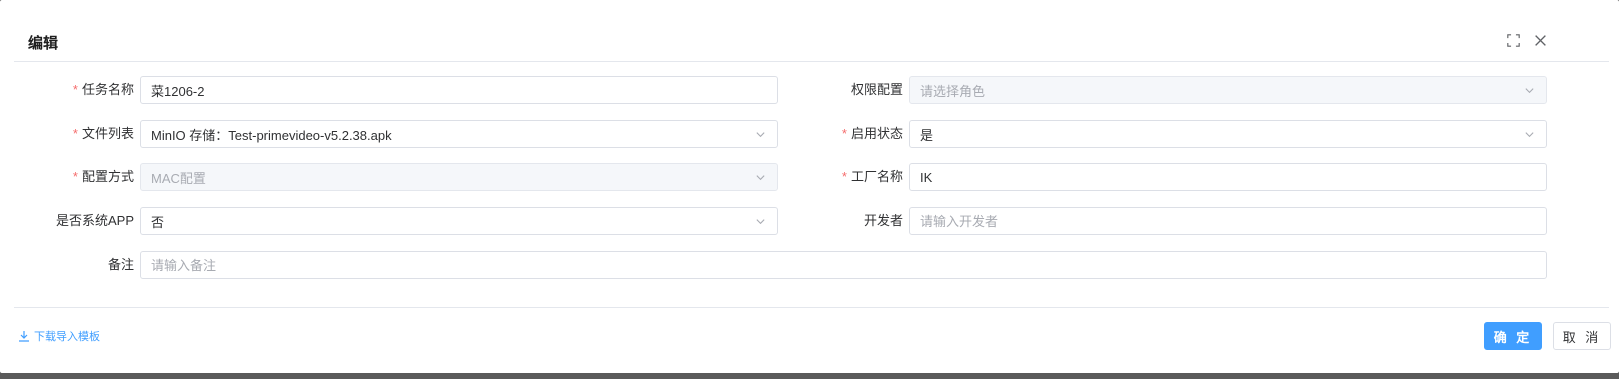  Describe the element at coordinates (24, 336) in the screenshot. I see `download-icon` at that location.